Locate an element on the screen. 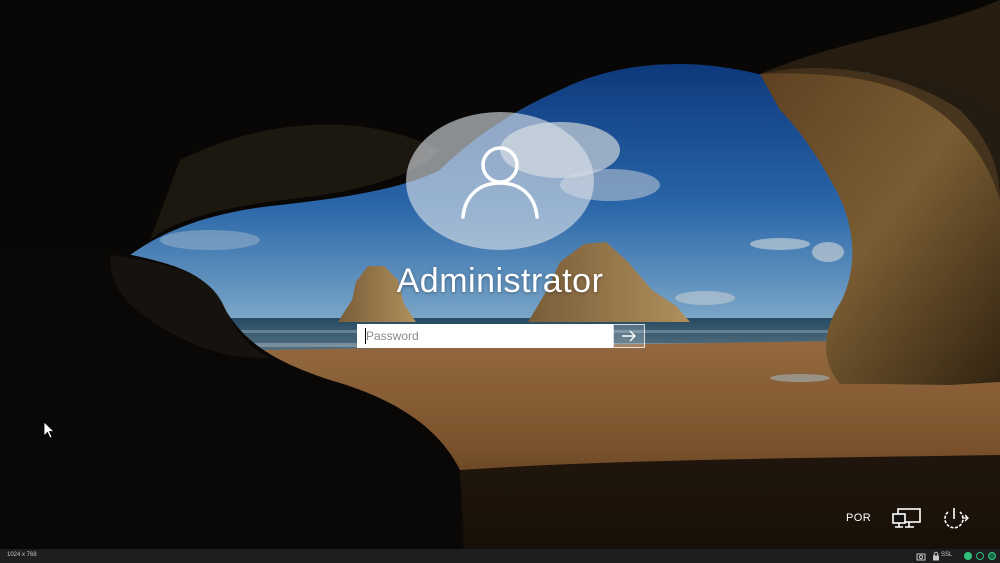 The width and height of the screenshot is (1000, 563). power-icon is located at coordinates (956, 518).